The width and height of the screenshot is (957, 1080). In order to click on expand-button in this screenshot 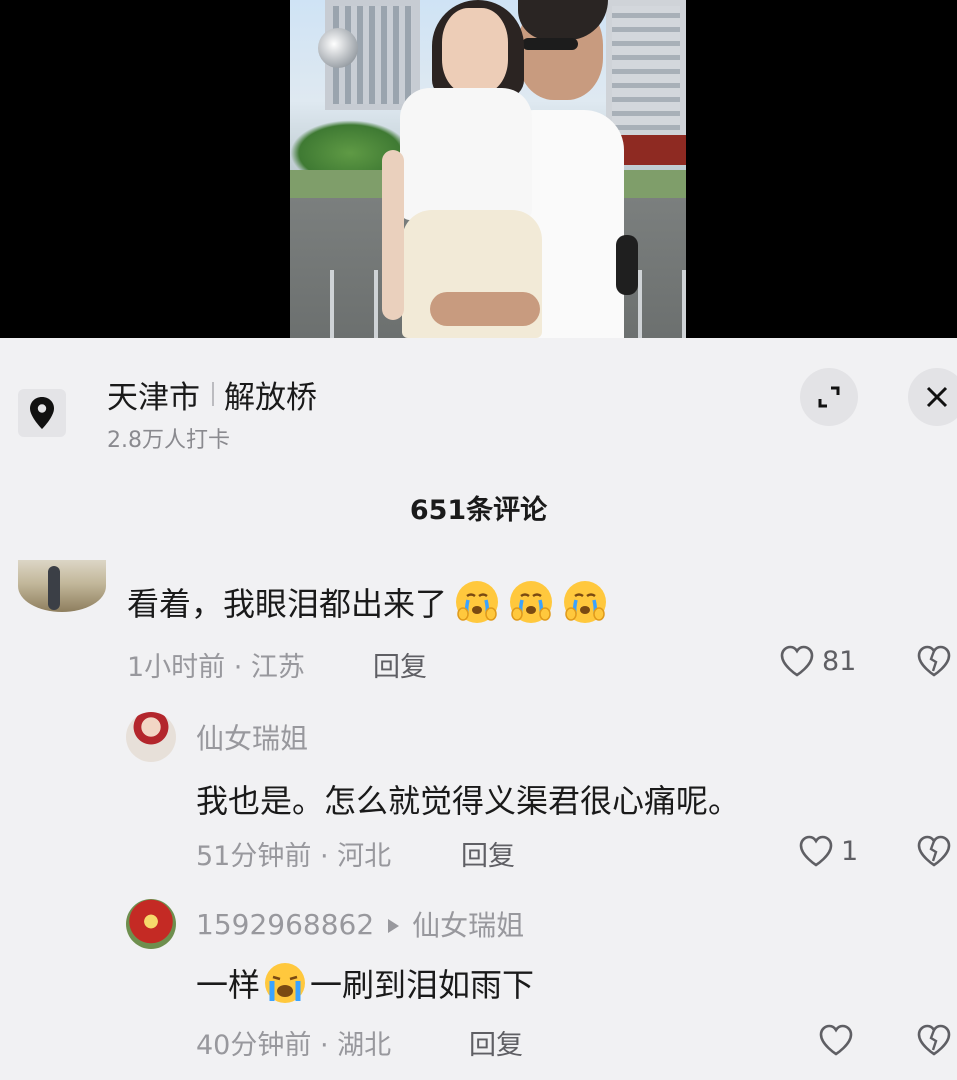, I will do `click(829, 397)`.